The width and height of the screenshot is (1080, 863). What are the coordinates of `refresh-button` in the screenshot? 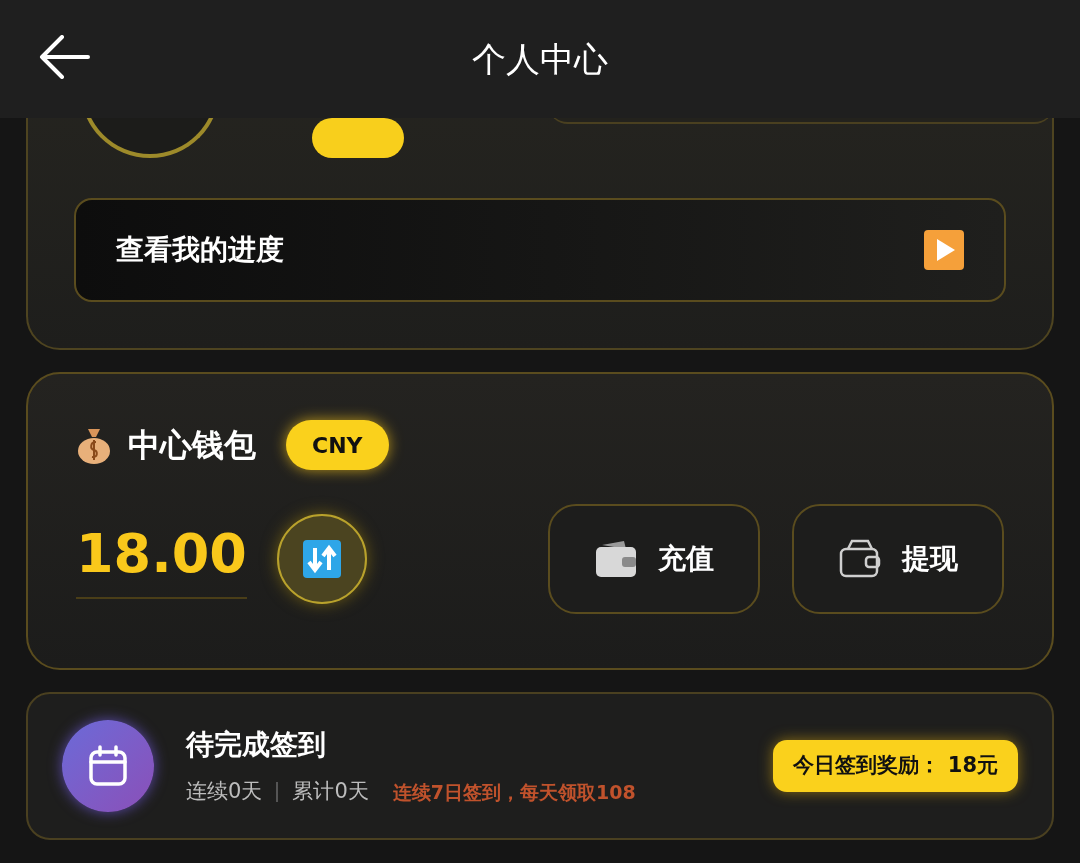 It's located at (321, 559).